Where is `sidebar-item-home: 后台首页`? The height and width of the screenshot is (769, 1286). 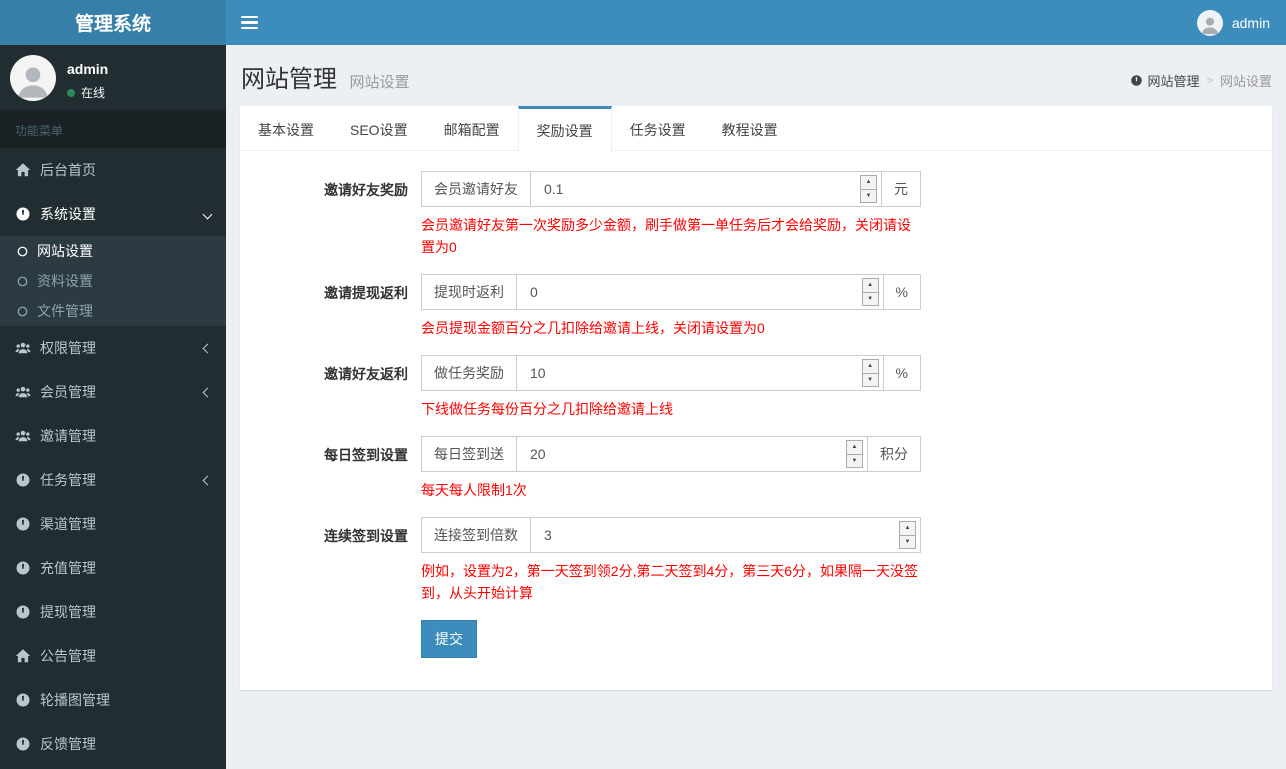
sidebar-item-home: 后台首页 is located at coordinates (113, 170).